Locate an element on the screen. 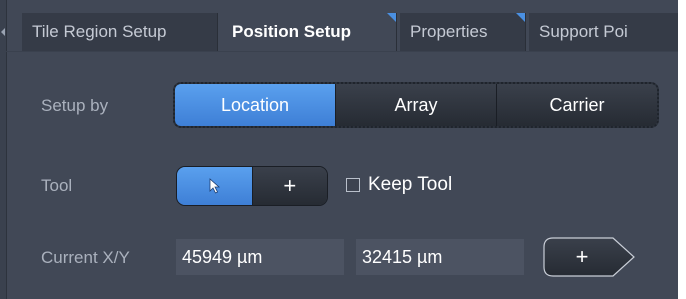 This screenshot has width=686, height=299. keep-tool-label: Keep Tool is located at coordinates (410, 185).